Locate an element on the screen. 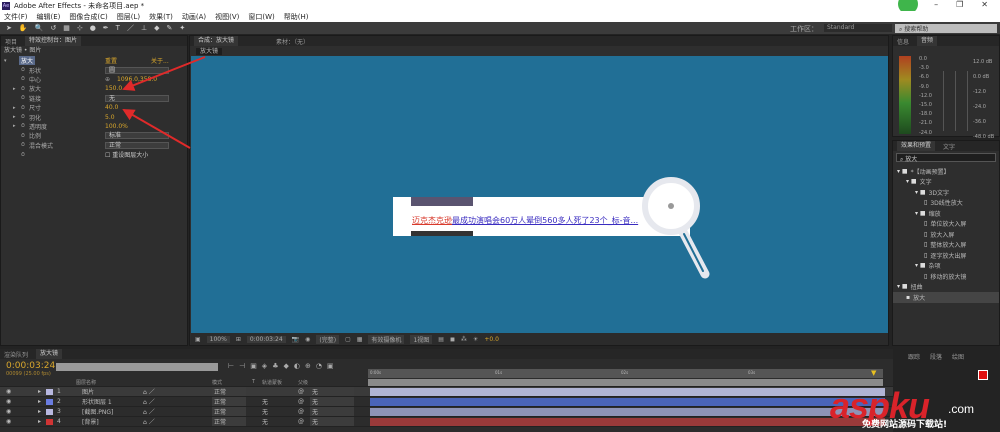 This screenshot has width=1000, height=432. effects-search-input: ⌕ 放大 is located at coordinates (946, 158).